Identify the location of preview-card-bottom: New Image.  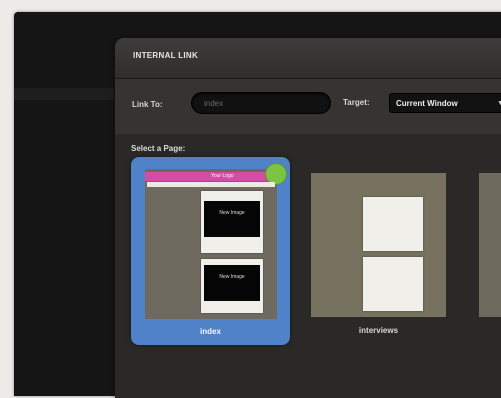
(232, 286).